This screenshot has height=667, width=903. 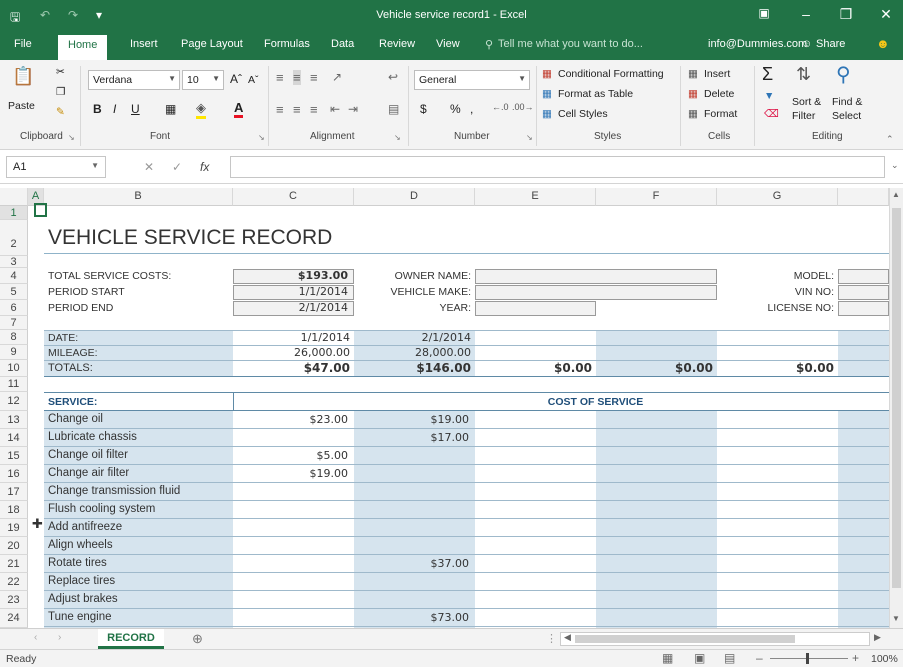 What do you see at coordinates (596, 292) in the screenshot?
I see `vehicle-make-field` at bounding box center [596, 292].